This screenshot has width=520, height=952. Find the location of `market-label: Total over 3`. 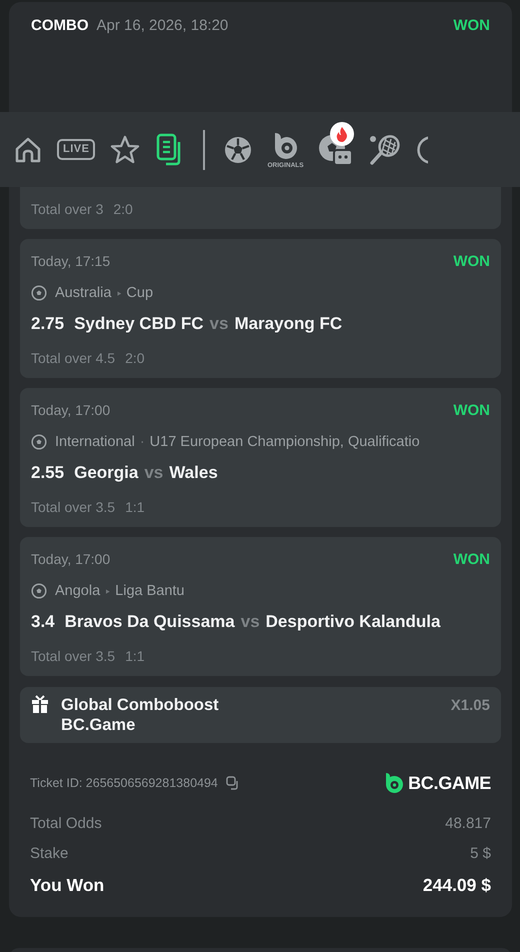

market-label: Total over 3 is located at coordinates (67, 209).